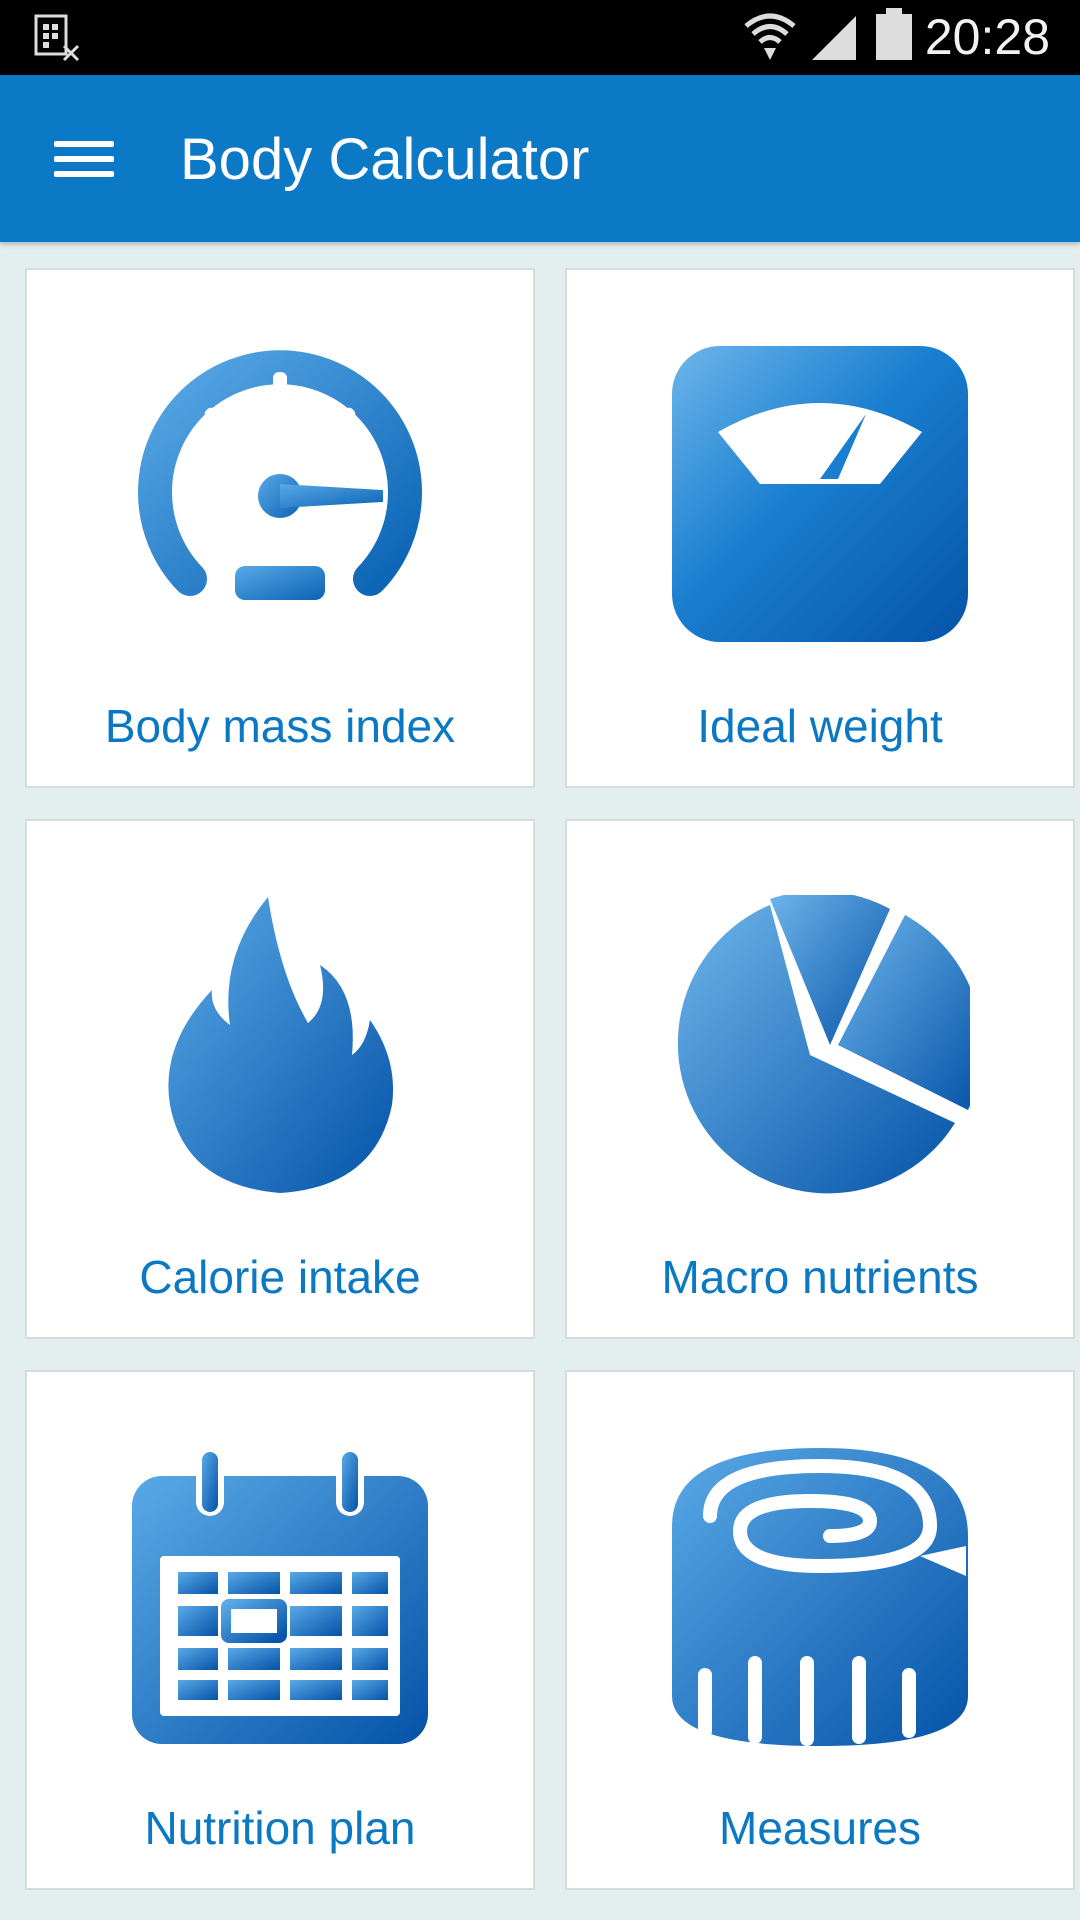  What do you see at coordinates (280, 726) in the screenshot?
I see `card-label: Body mass index` at bounding box center [280, 726].